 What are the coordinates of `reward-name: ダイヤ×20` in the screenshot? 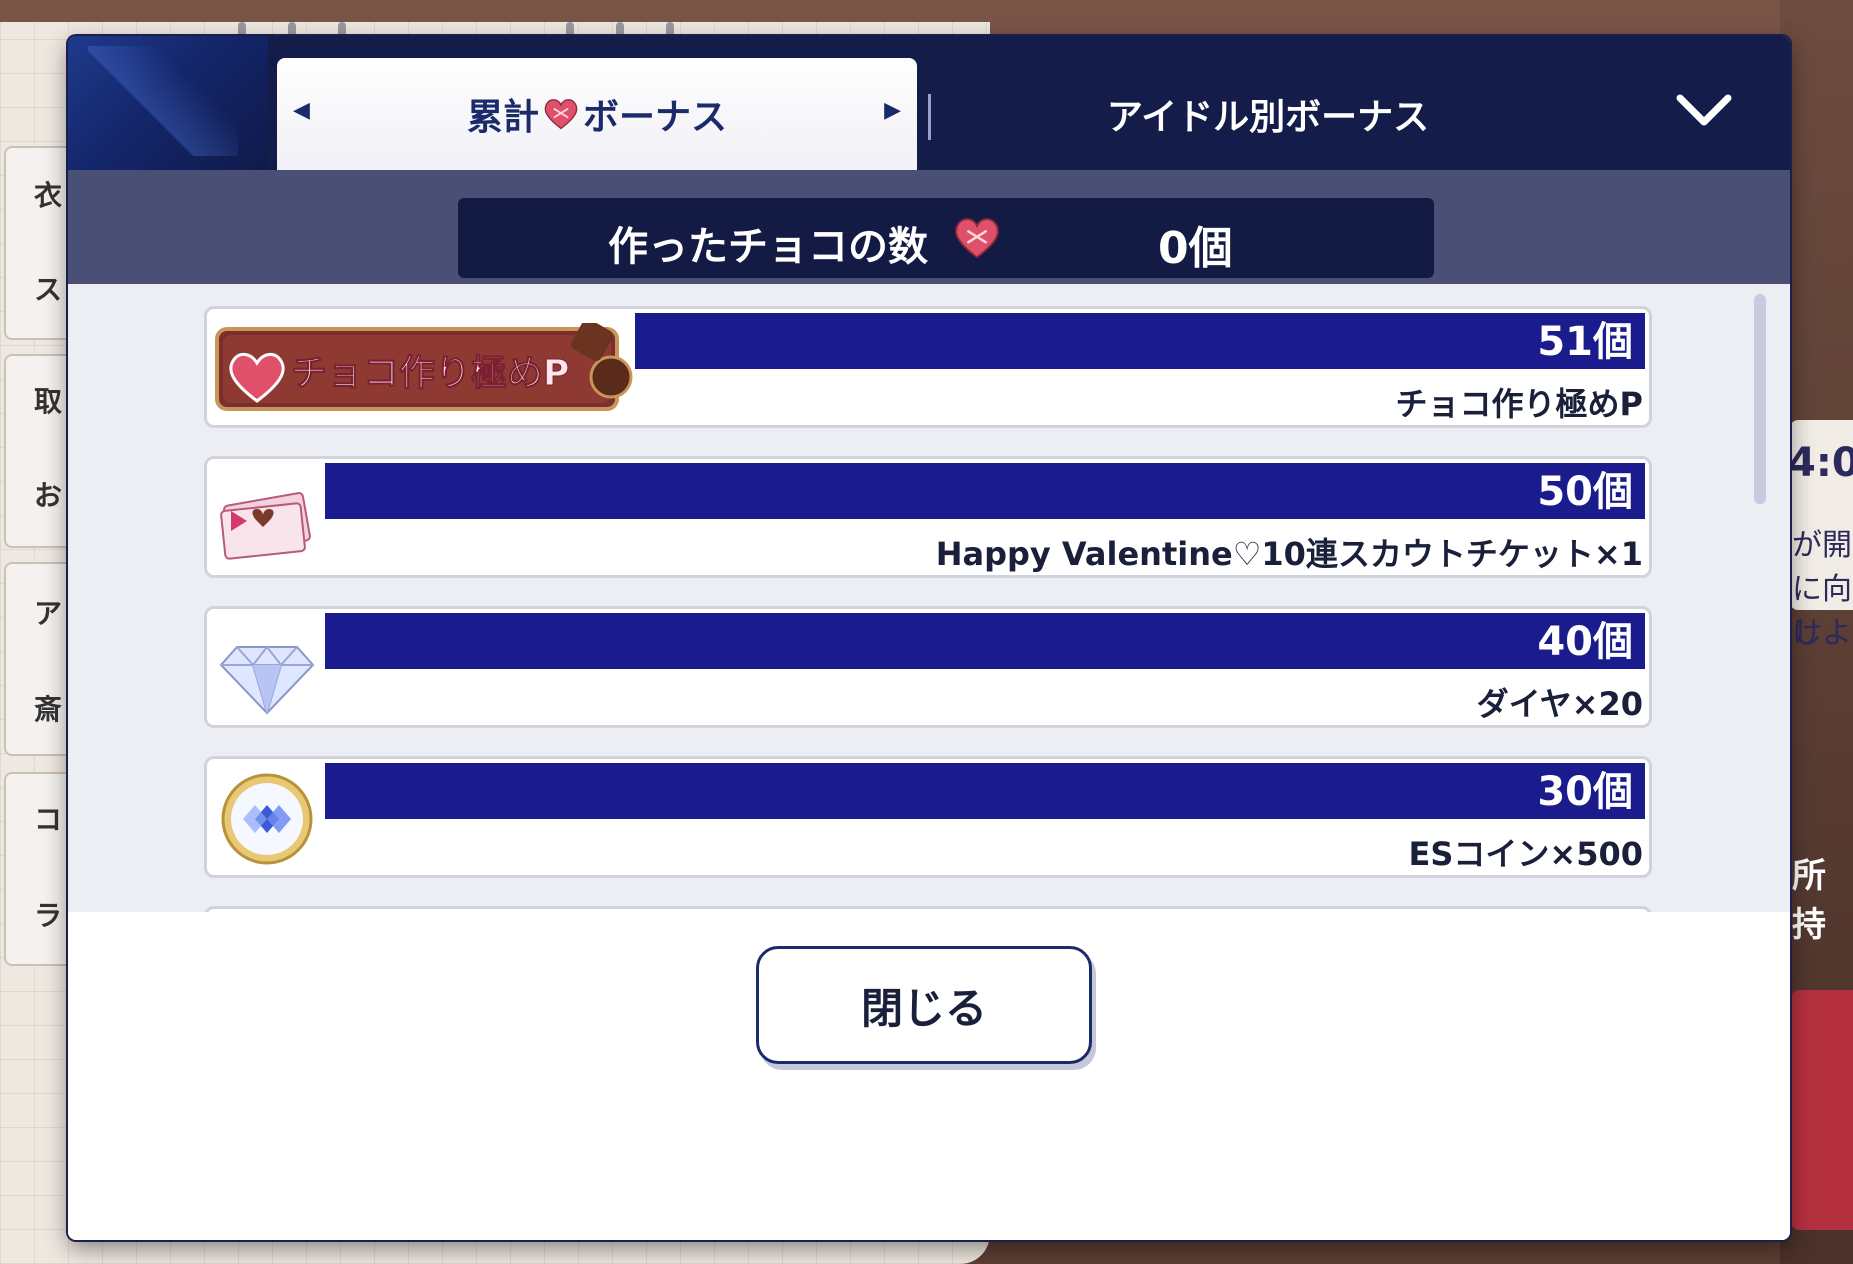 It's located at (1559, 704).